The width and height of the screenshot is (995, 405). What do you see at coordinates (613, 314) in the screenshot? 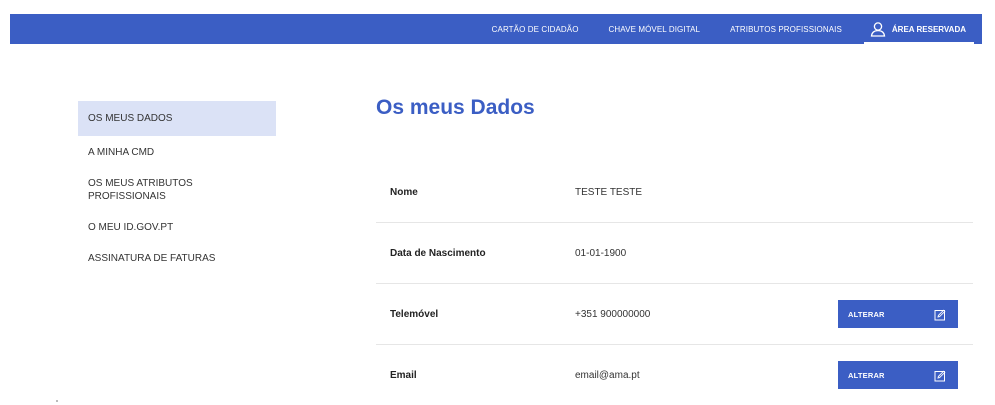
I see `field-value: +351 900000000` at bounding box center [613, 314].